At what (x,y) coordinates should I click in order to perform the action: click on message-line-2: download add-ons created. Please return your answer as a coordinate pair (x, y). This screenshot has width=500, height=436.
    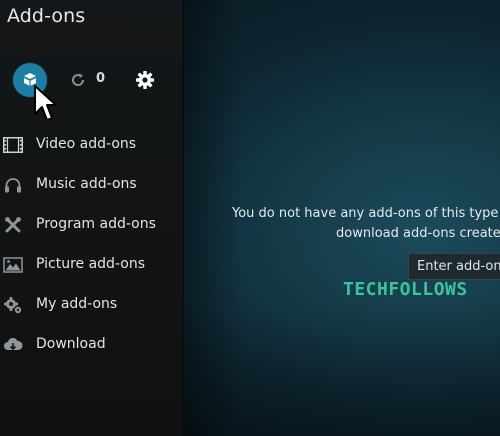
    Looking at the image, I should click on (418, 233).